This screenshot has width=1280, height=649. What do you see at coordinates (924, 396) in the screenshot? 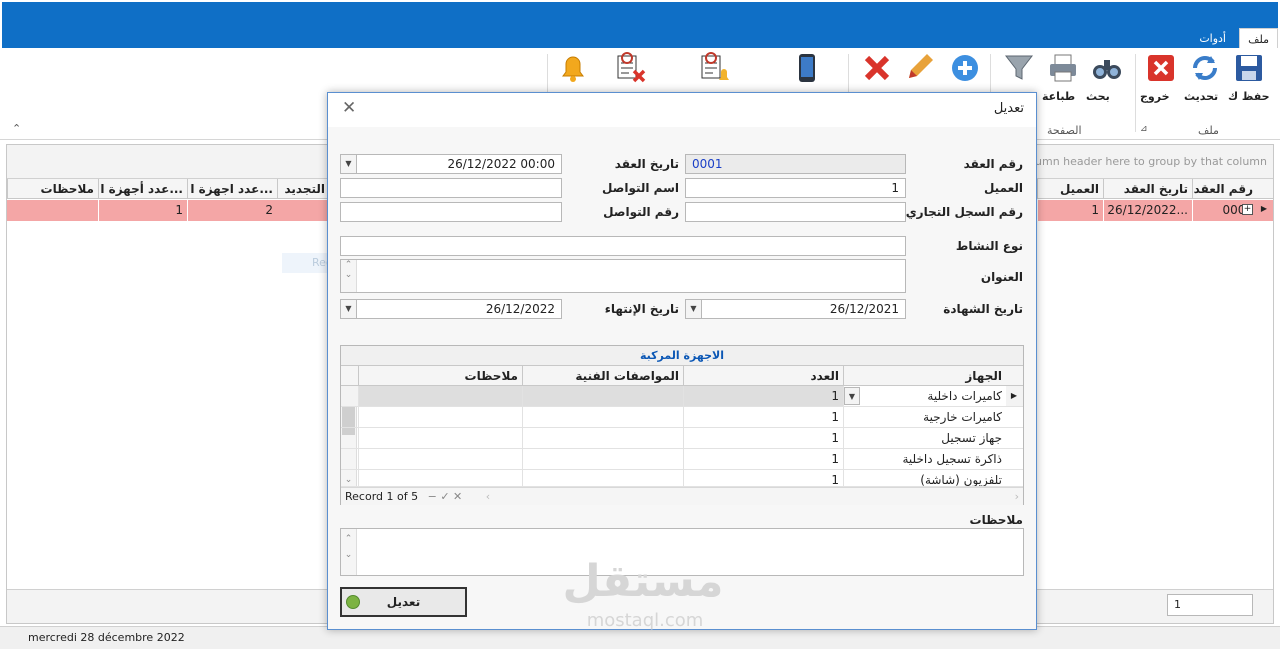
I see `cell-device: ▼ كاميرات داخلية` at bounding box center [924, 396].